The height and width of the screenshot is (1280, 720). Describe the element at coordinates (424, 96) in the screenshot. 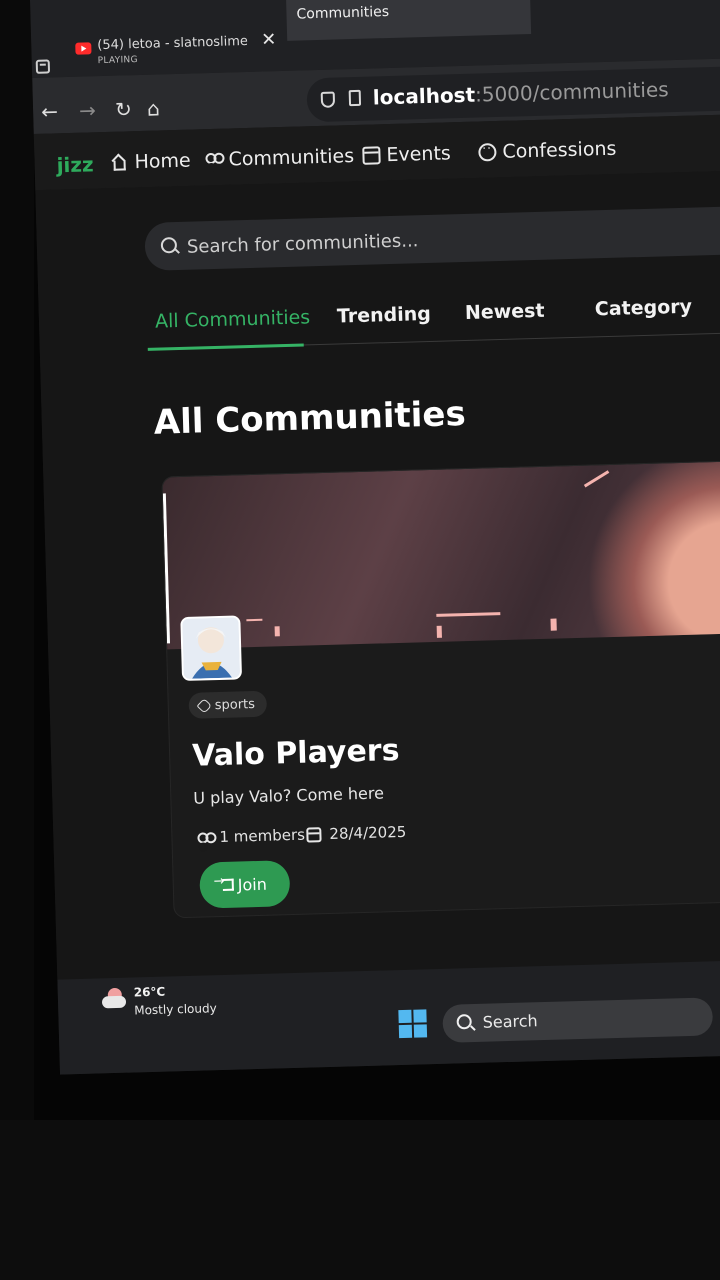

I see `url-host: localhost` at that location.